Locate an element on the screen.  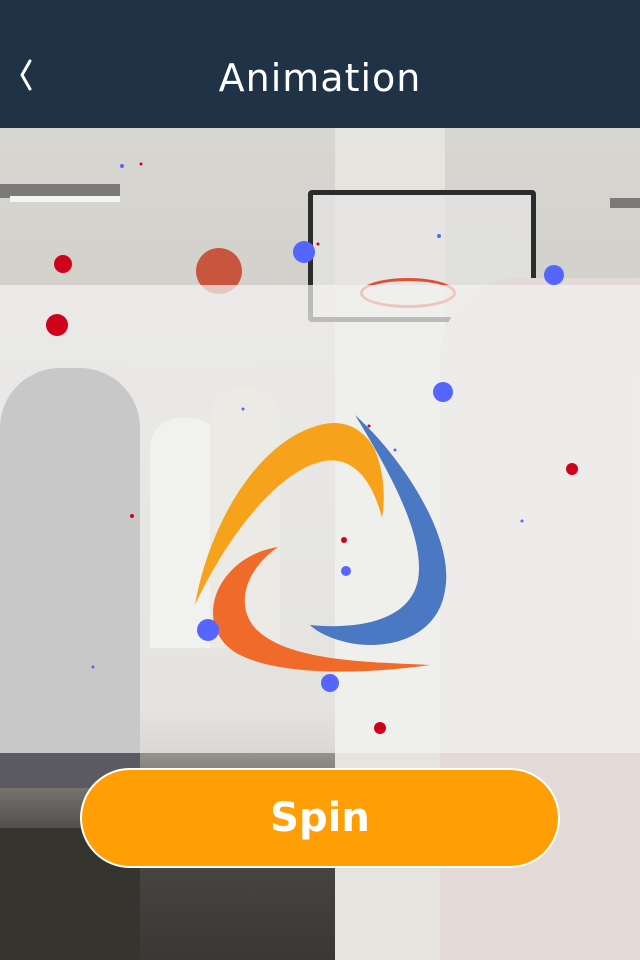
spin-button: Spin is located at coordinates (320, 818).